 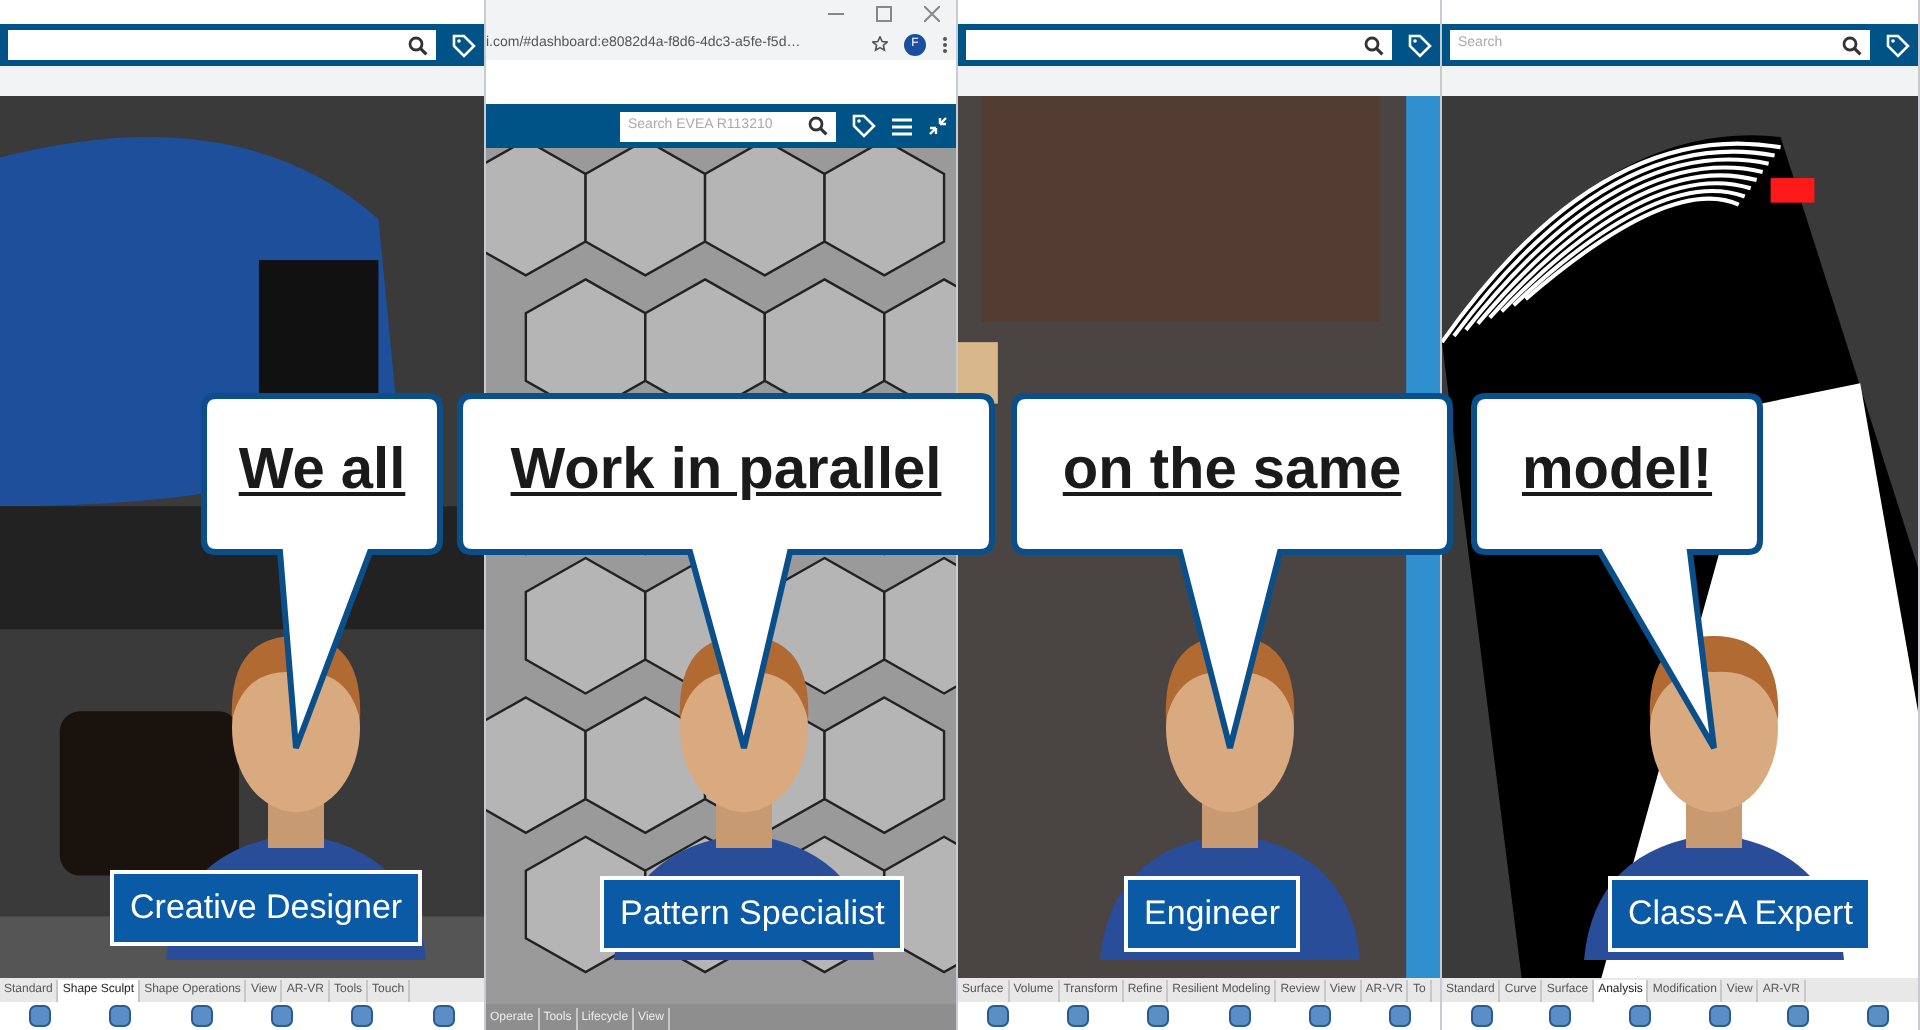 I want to click on role-caption: Engineer, so click(x=1212, y=913).